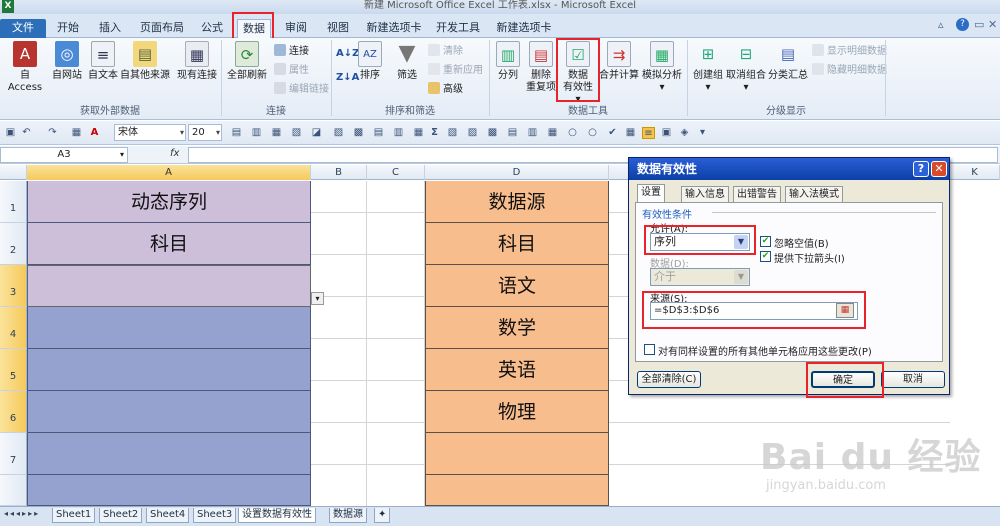 Image resolution: width=1000 pixels, height=526 pixels. What do you see at coordinates (814, 194) in the screenshot?
I see `dialog-tab-ime-mode: 输入法模式` at bounding box center [814, 194].